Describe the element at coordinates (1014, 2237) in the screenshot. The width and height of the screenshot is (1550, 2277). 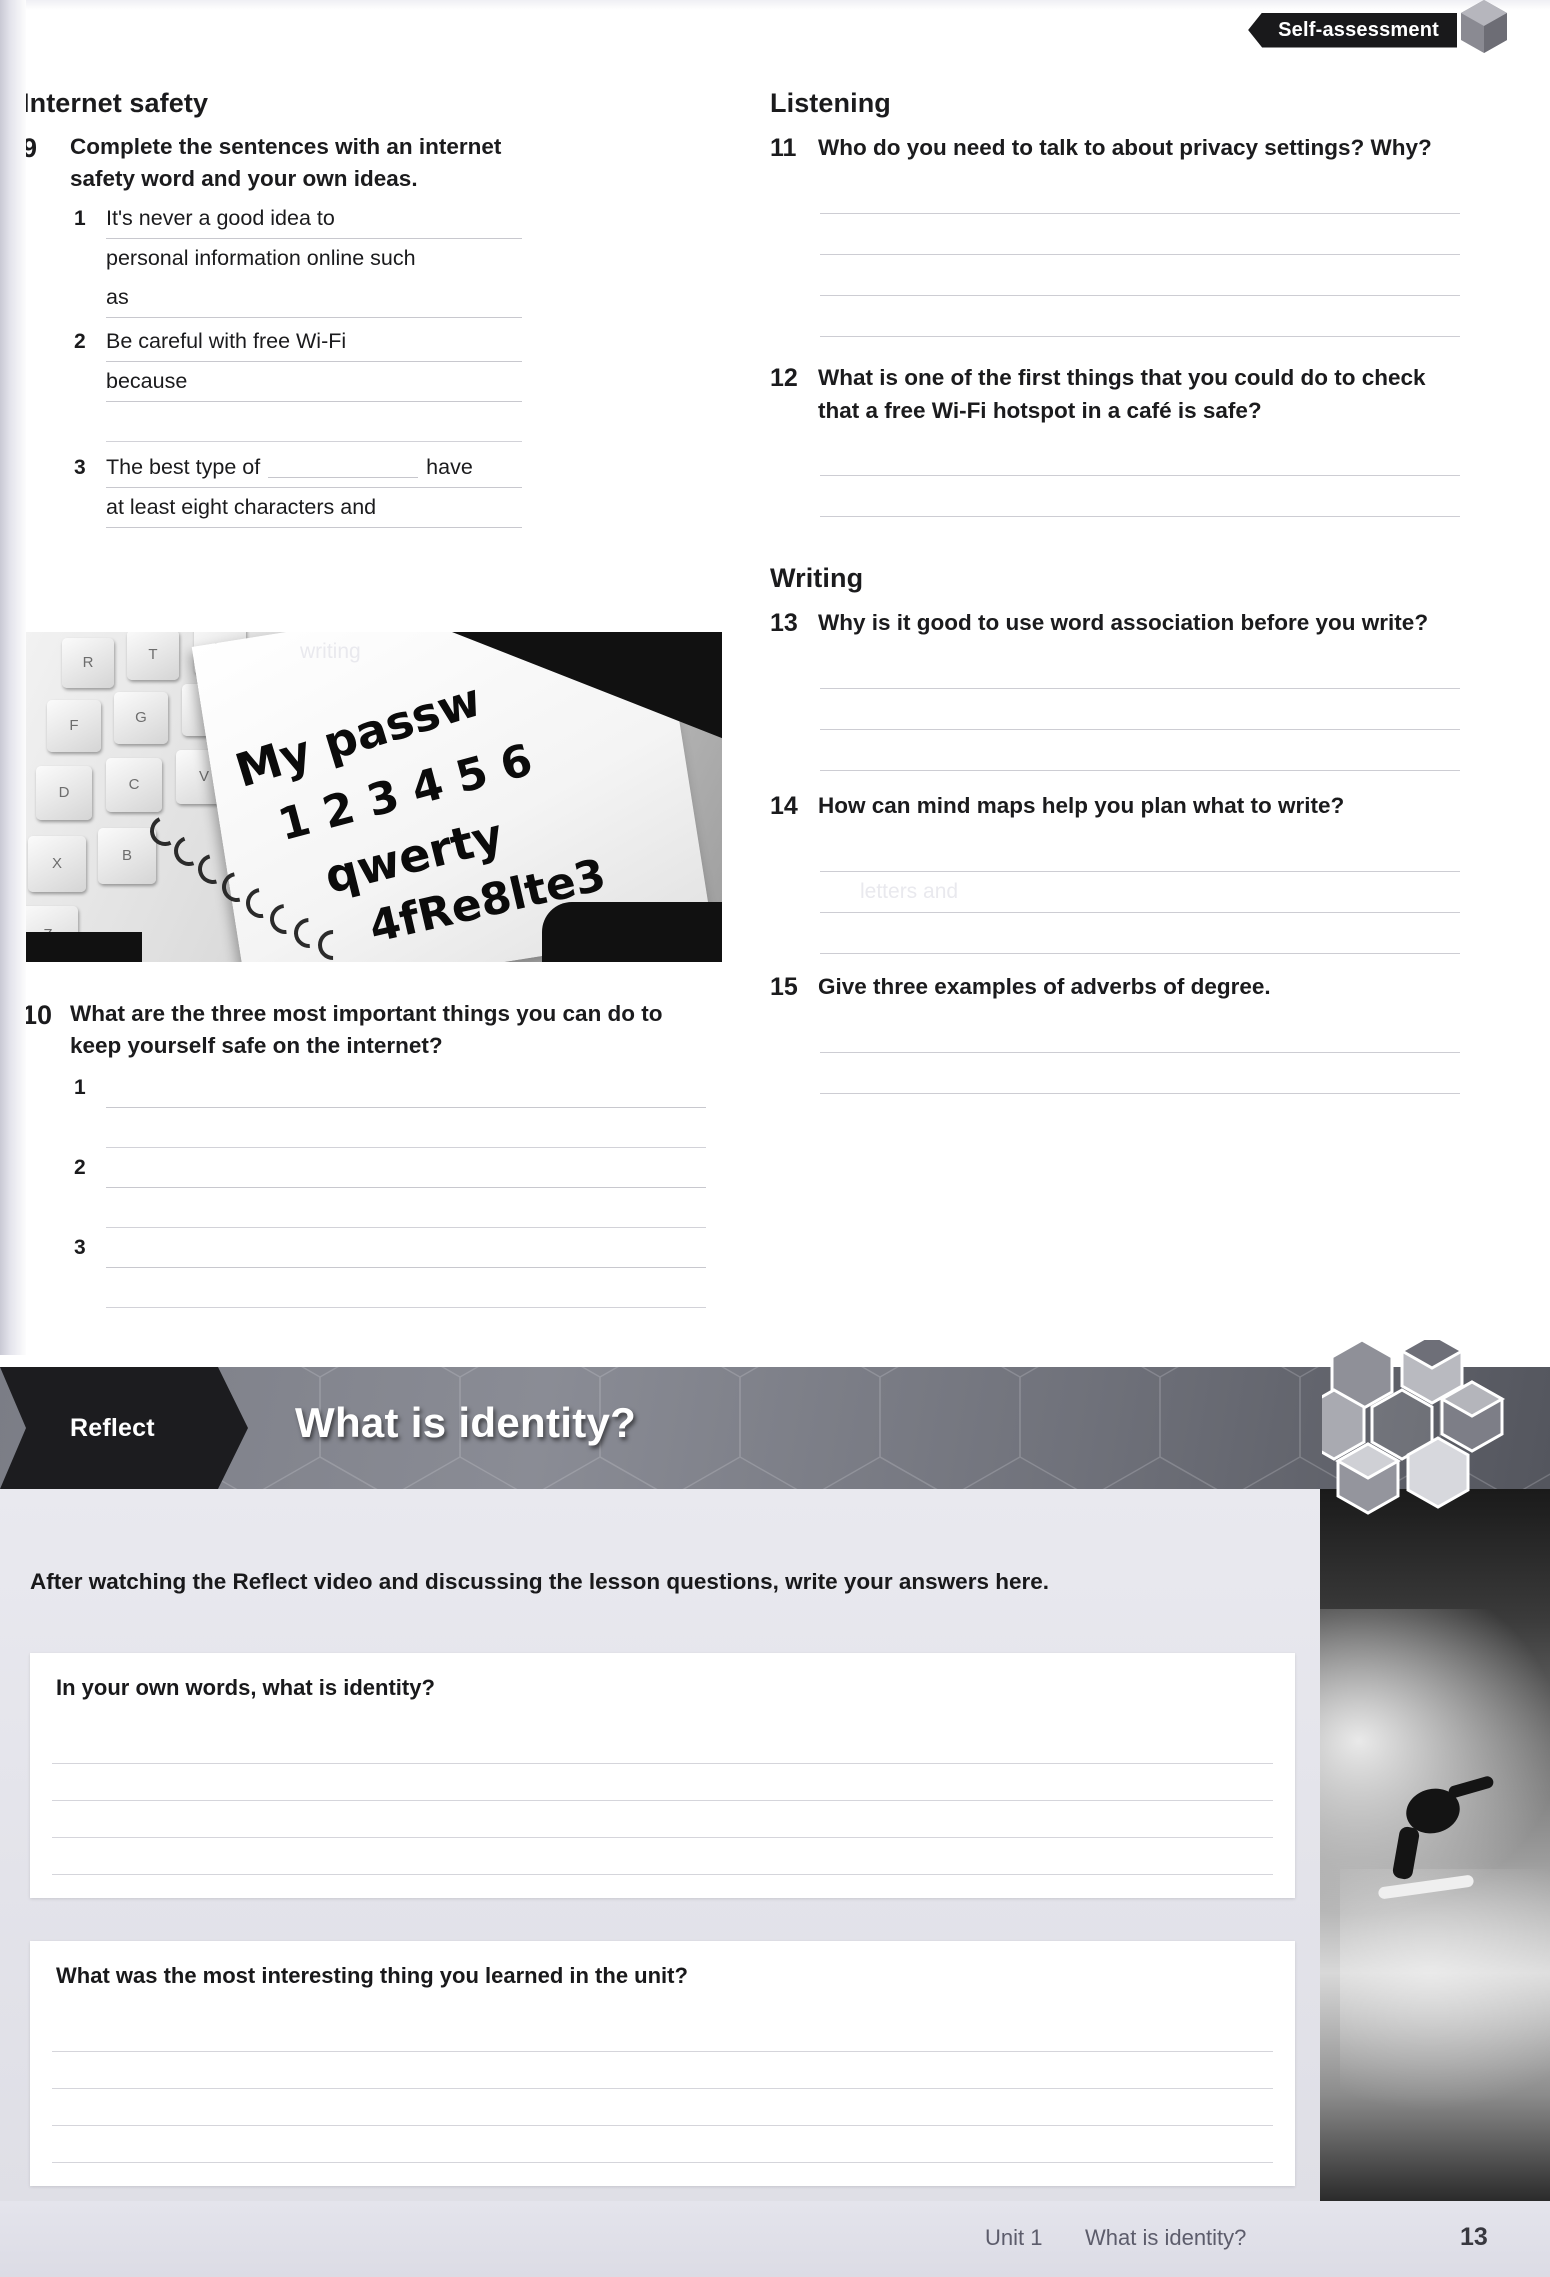
I see `footer-unit-label: Unit 1` at that location.